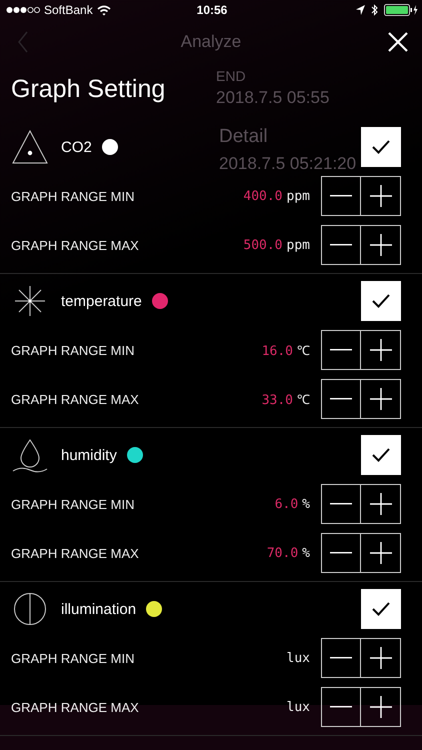 This screenshot has width=422, height=750. Describe the element at coordinates (287, 164) in the screenshot. I see `detail-time: 2018.7.5 05:21:20` at that location.